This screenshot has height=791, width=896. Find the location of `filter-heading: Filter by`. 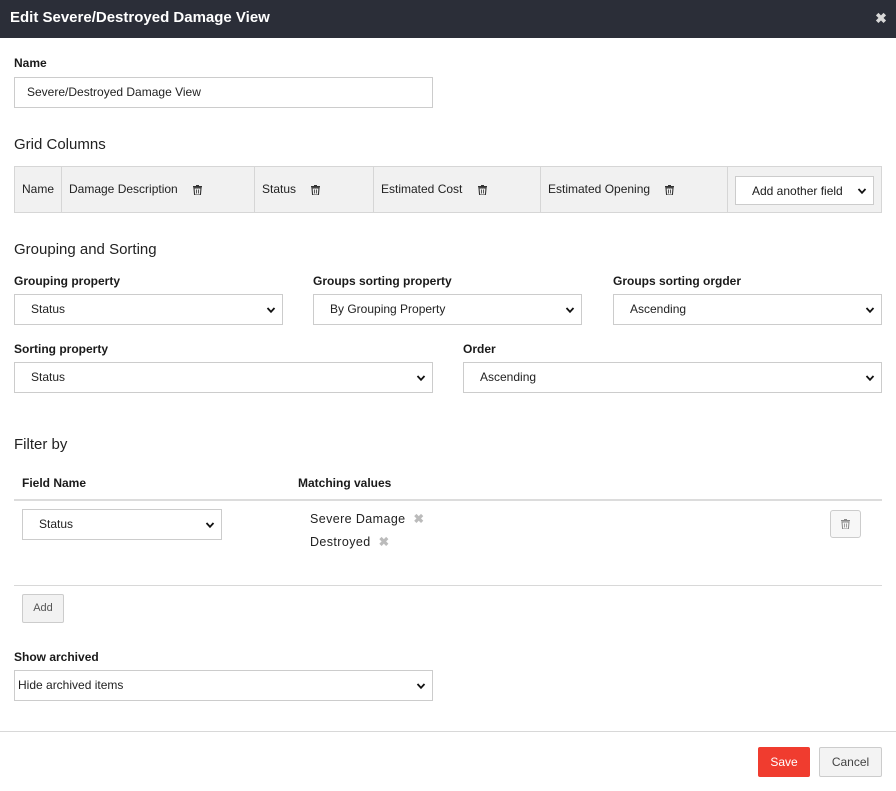

filter-heading: Filter by is located at coordinates (41, 444).